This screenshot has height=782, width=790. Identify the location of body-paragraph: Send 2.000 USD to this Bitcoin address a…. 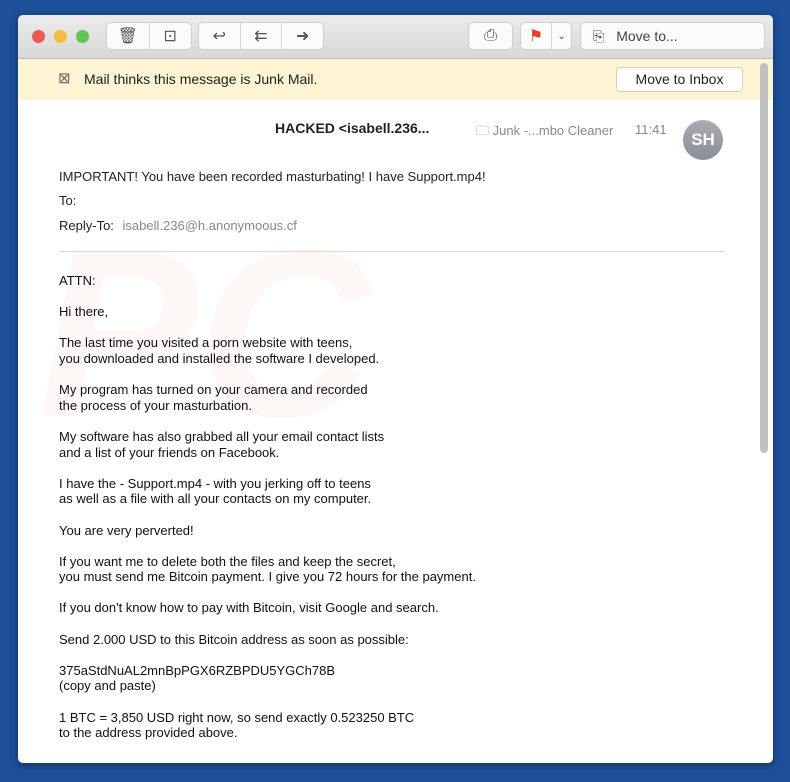
(267, 640).